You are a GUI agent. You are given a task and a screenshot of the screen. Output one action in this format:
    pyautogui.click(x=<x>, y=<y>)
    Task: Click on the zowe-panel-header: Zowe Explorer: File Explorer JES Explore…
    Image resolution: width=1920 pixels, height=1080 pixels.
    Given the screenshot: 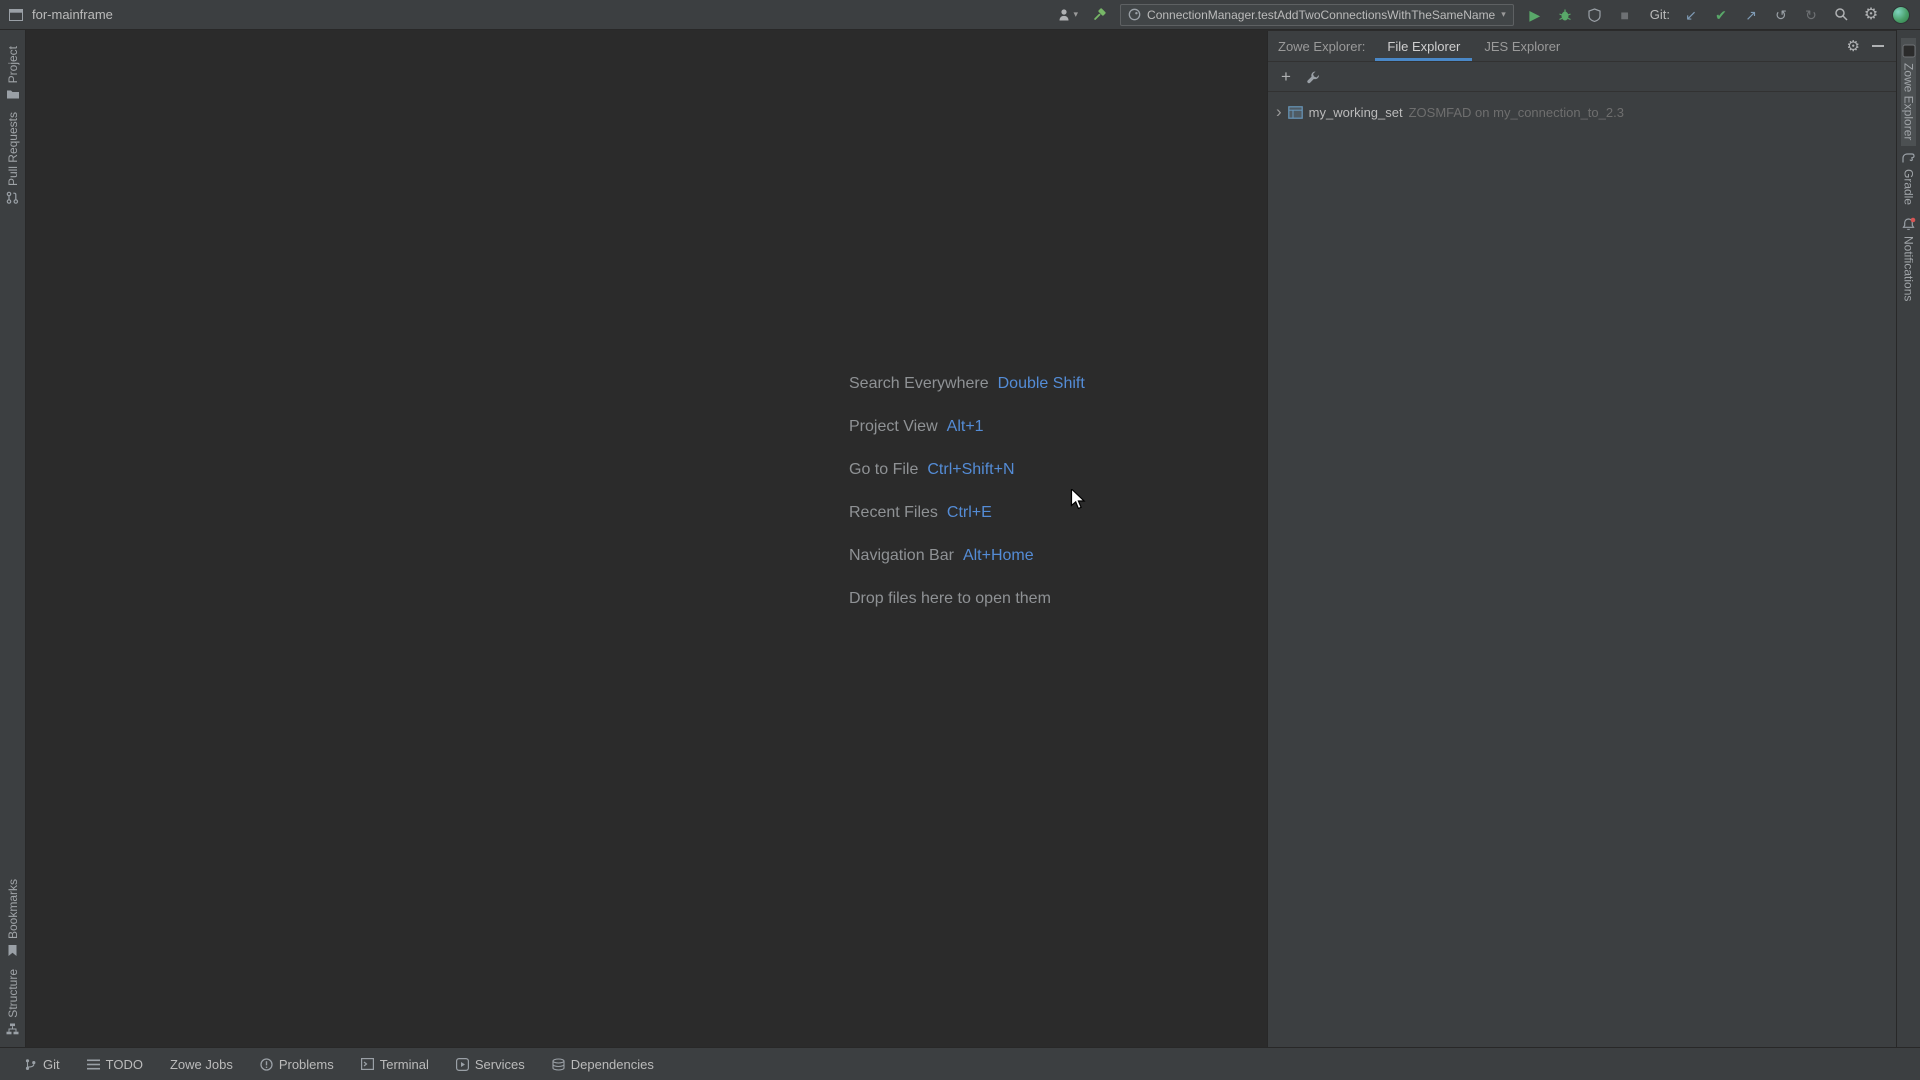 What is the action you would take?
    pyautogui.click(x=1582, y=46)
    